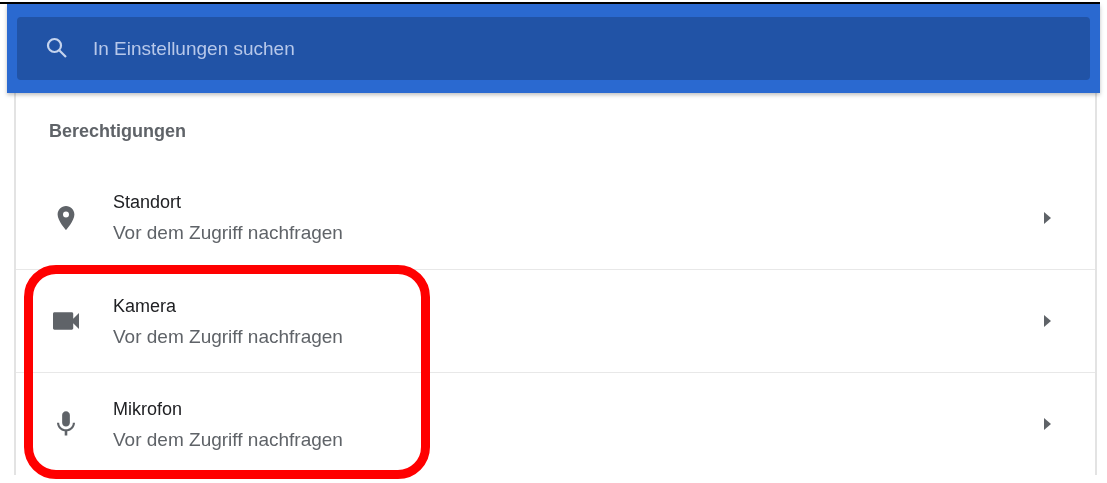 The image size is (1107, 483). What do you see at coordinates (148, 409) in the screenshot?
I see `permission-title: Mikrofon` at bounding box center [148, 409].